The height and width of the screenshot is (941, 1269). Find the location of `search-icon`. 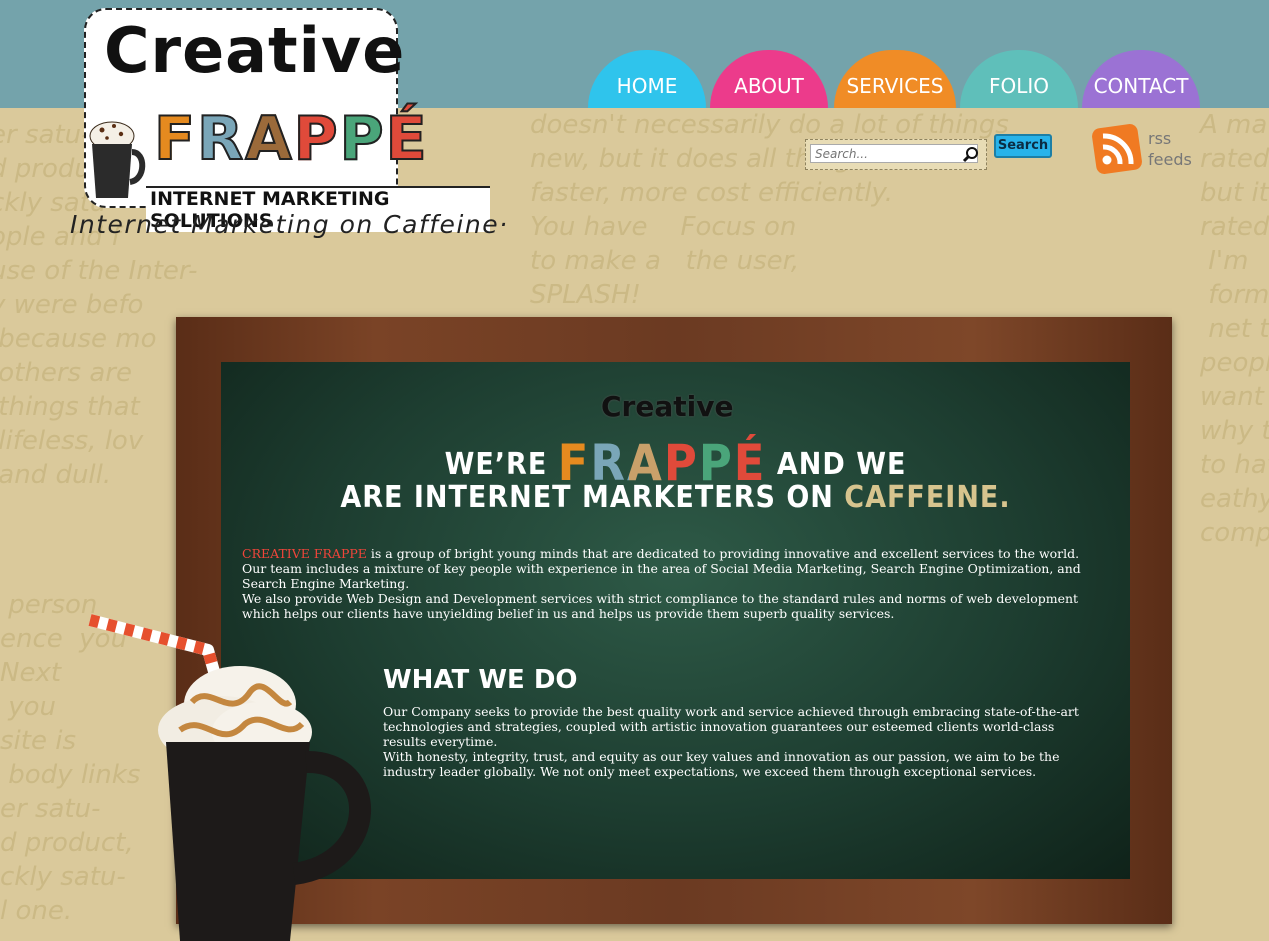

search-icon is located at coordinates (971, 155).